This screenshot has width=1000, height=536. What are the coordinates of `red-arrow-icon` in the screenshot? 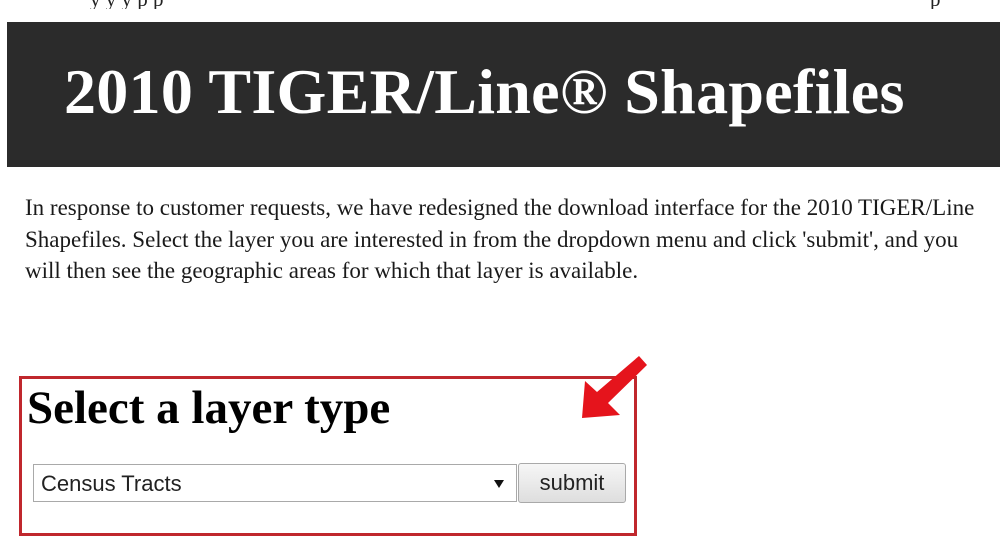 It's located at (614, 387).